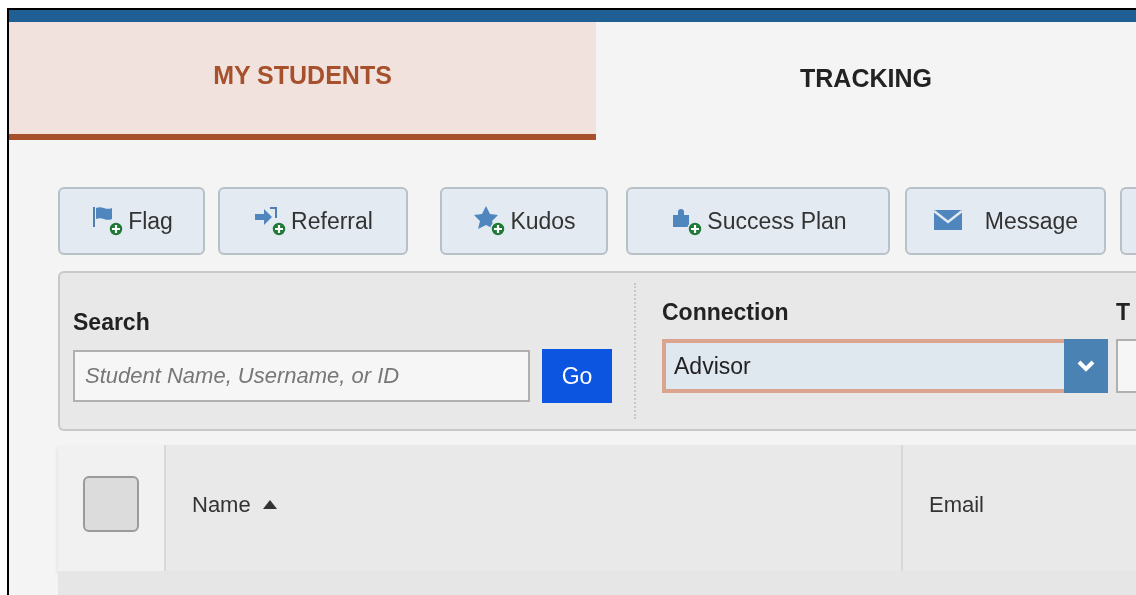 The width and height of the screenshot is (1136, 595). I want to click on go-button: Go, so click(577, 376).